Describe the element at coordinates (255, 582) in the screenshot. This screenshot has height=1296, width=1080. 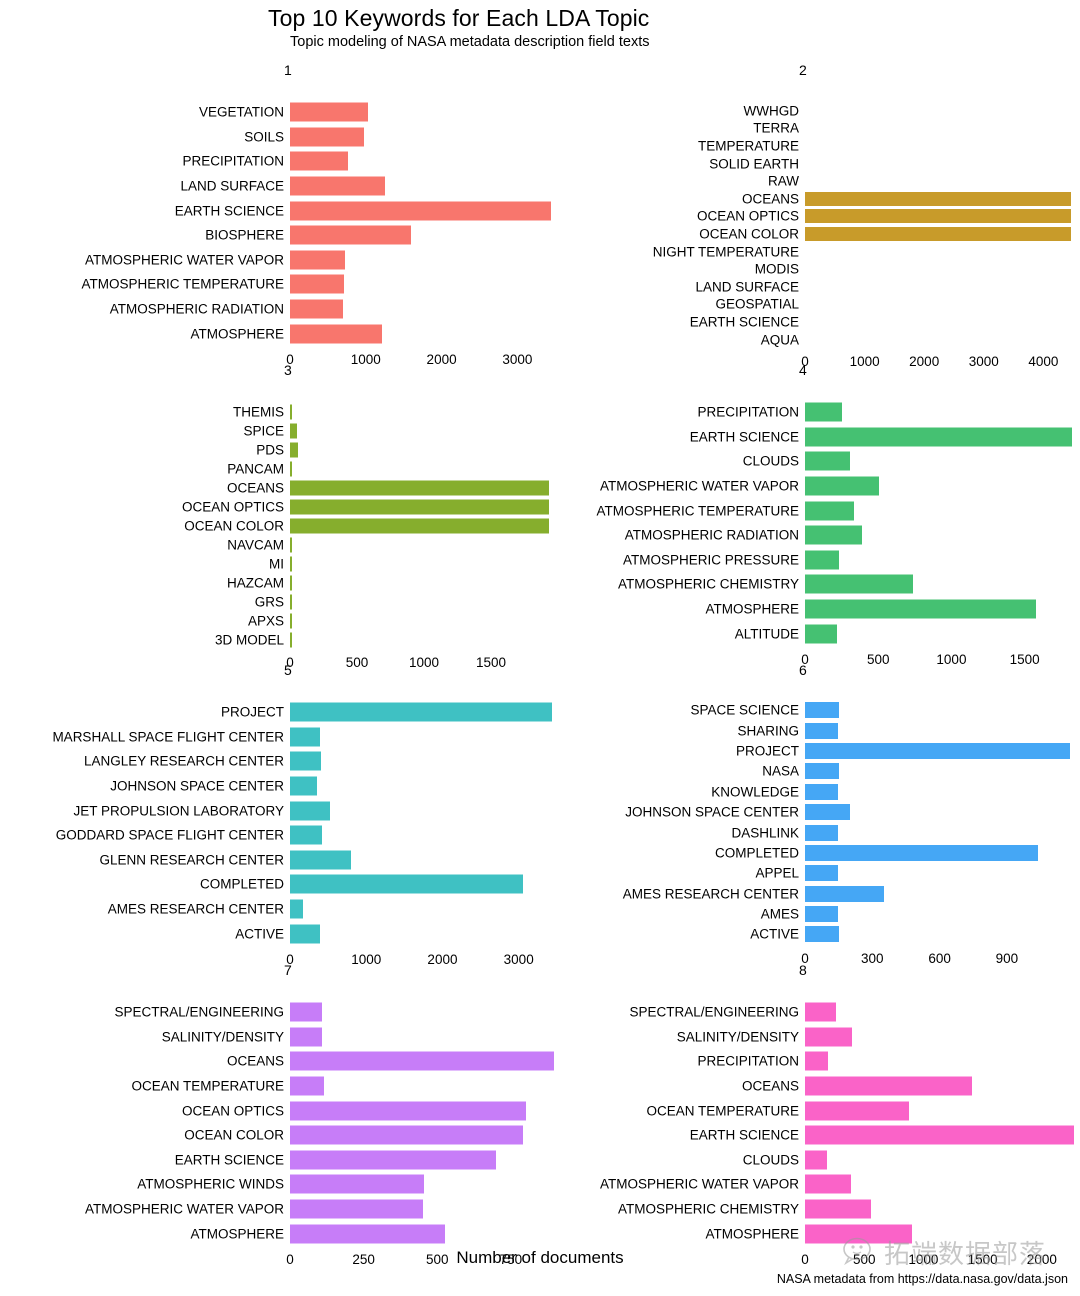
I see `category-label: HAZCAM` at that location.